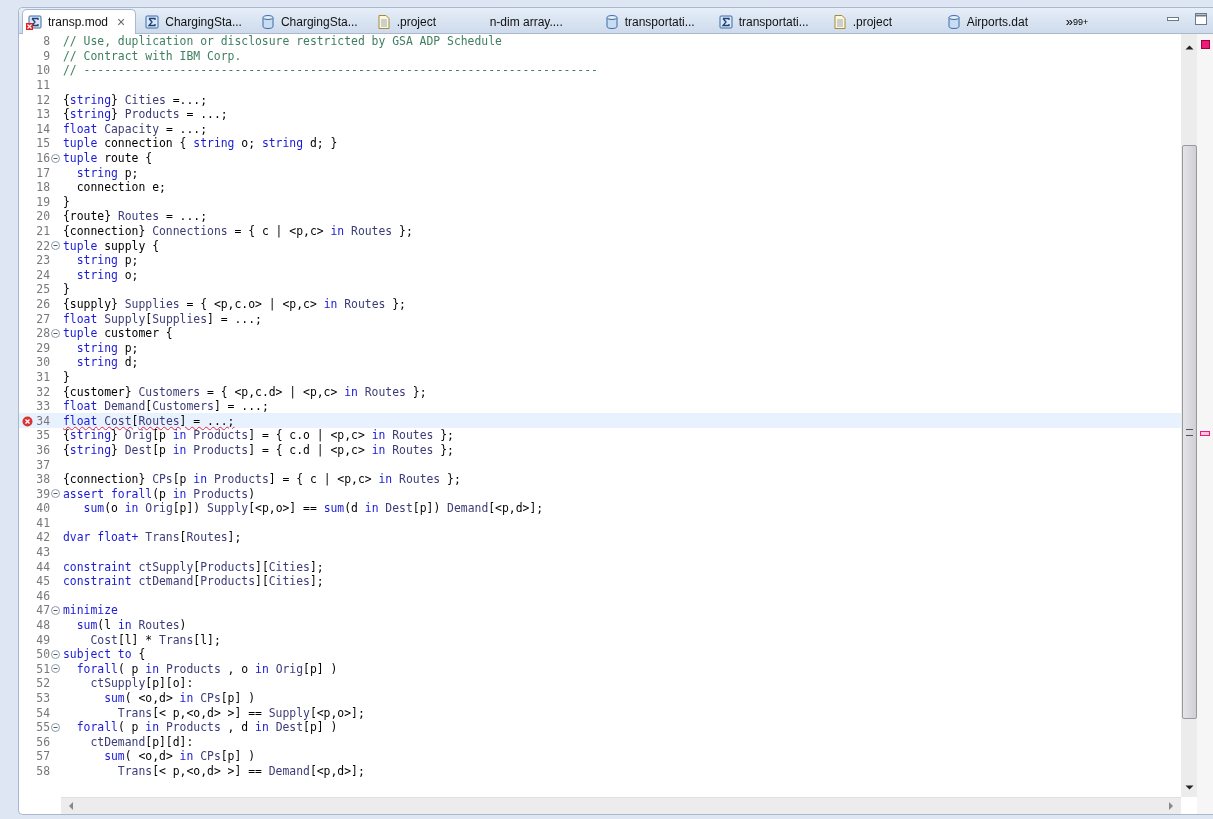 Image resolution: width=1213 pixels, height=819 pixels. What do you see at coordinates (43, 318) in the screenshot?
I see `line-number: 27` at bounding box center [43, 318].